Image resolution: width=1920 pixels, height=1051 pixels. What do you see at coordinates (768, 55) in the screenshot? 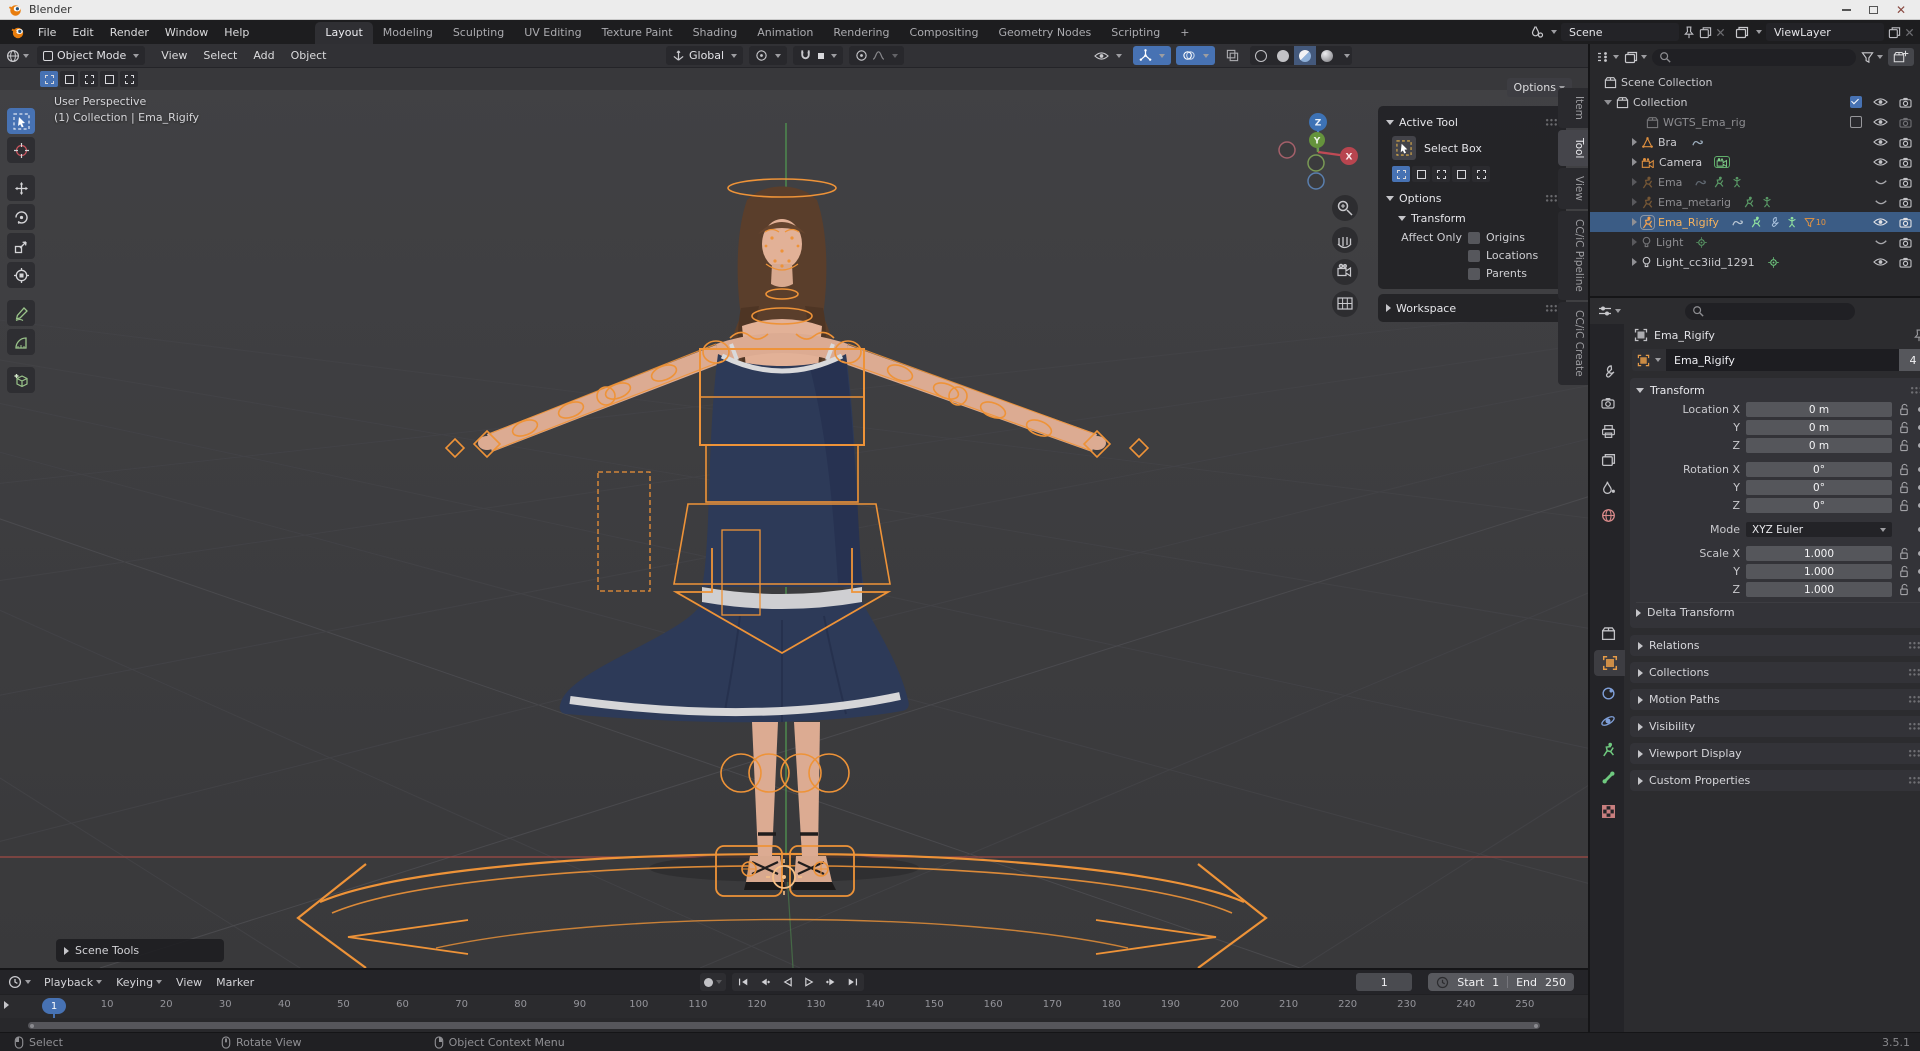
I see `pivot-point-dropdown` at bounding box center [768, 55].